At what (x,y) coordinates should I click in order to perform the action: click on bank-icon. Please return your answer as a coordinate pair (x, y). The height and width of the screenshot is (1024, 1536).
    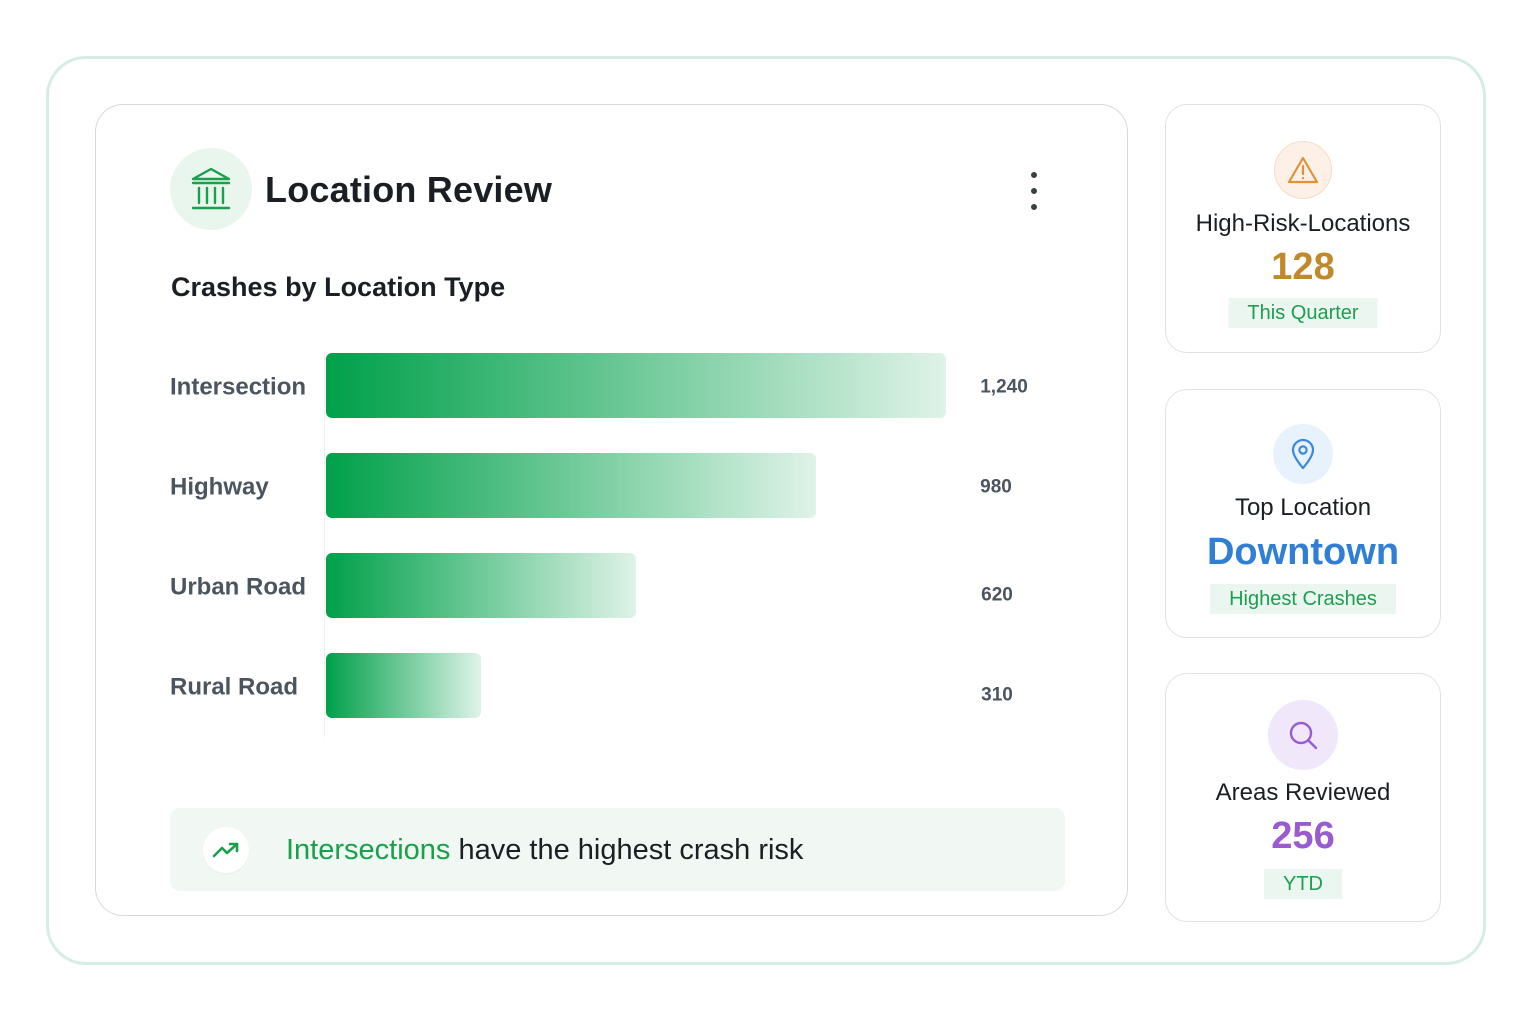
    Looking at the image, I should click on (211, 188).